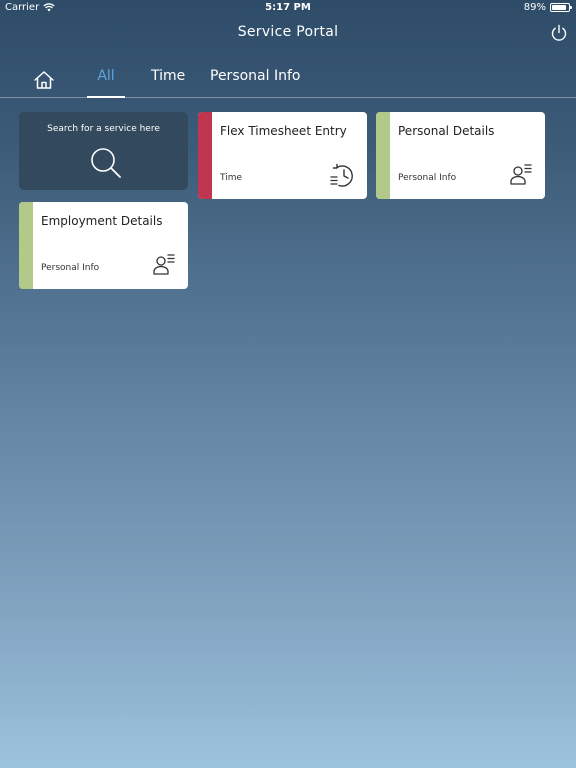  I want to click on tab-all-label: All, so click(106, 76).